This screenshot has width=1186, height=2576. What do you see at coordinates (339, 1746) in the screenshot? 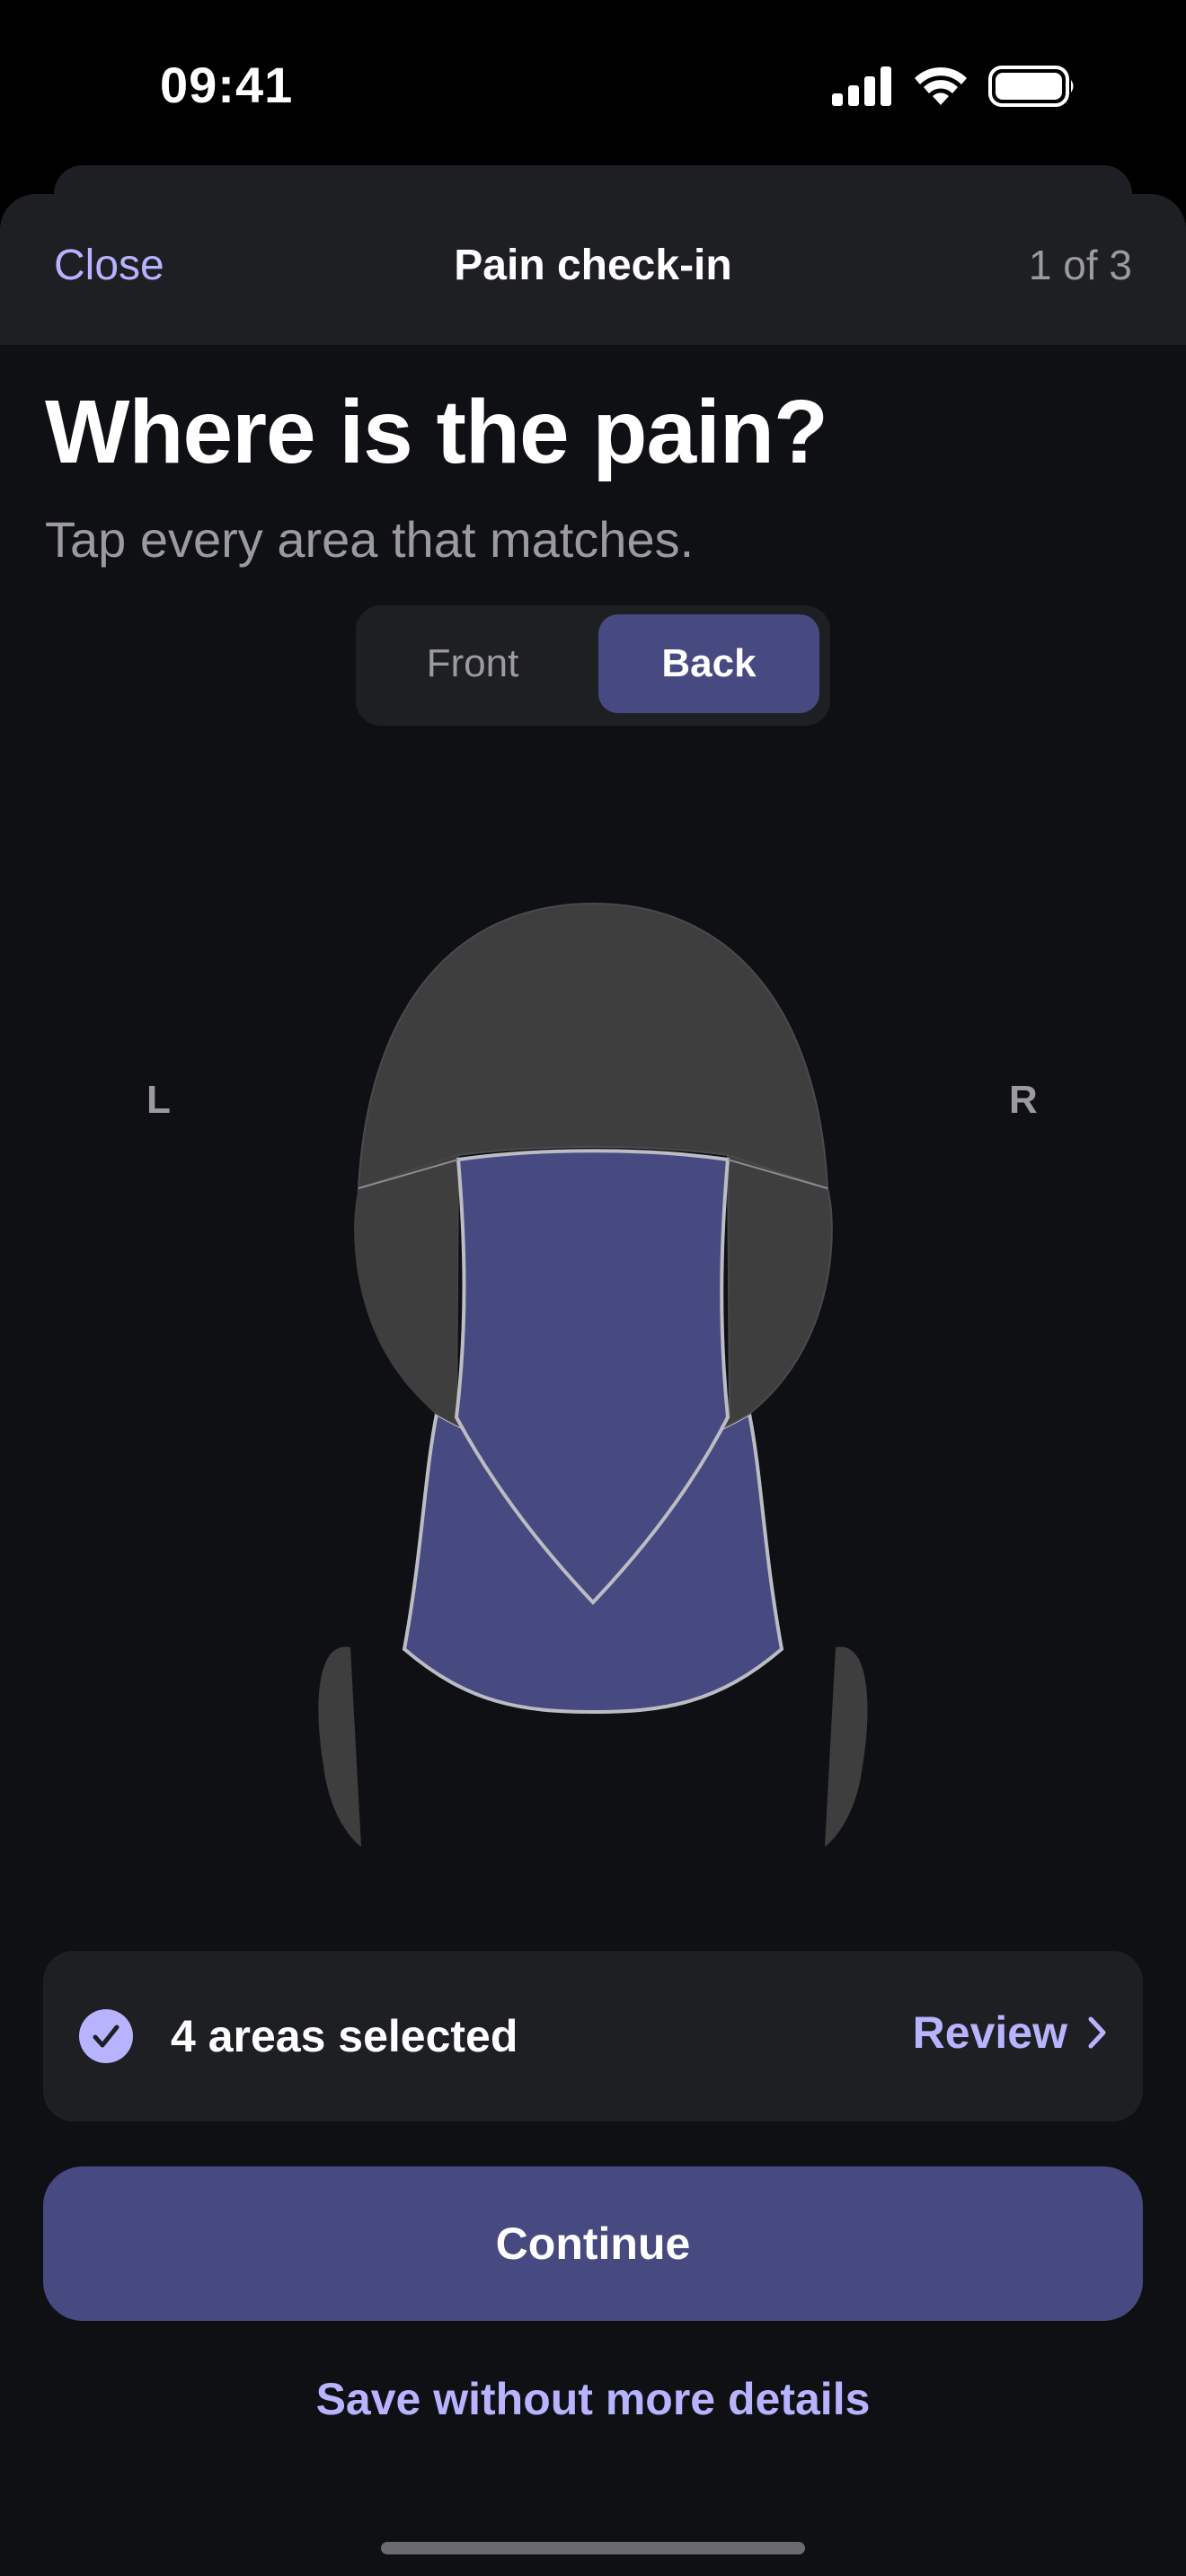
I see `region-left-ear` at bounding box center [339, 1746].